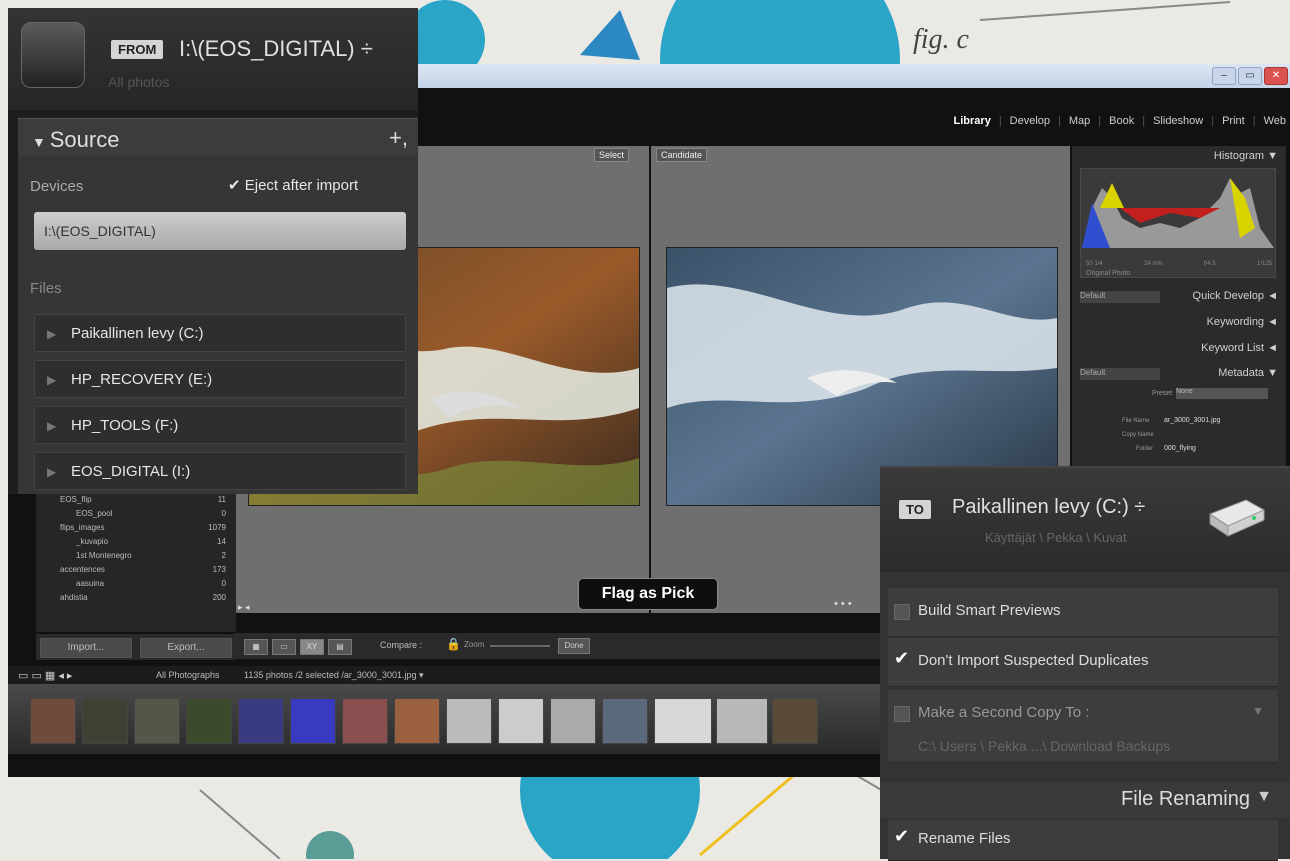 The width and height of the screenshot is (1290, 861). I want to click on module-map: Map, so click(1079, 121).